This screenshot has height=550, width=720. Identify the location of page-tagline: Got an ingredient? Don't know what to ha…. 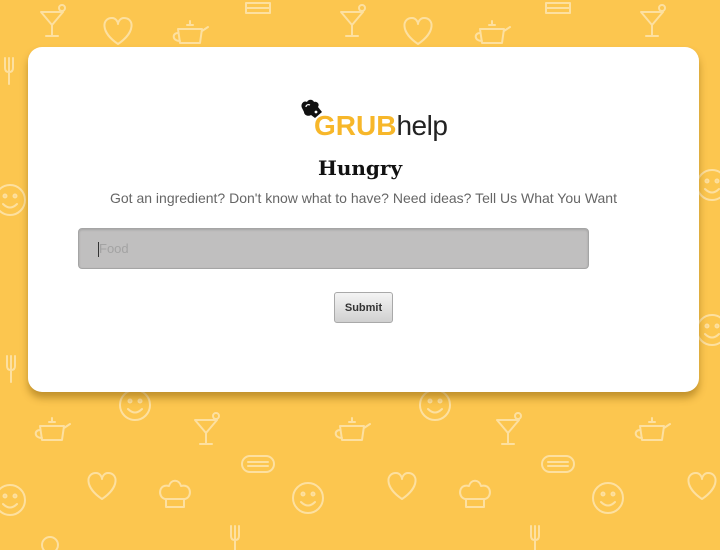
(363, 198).